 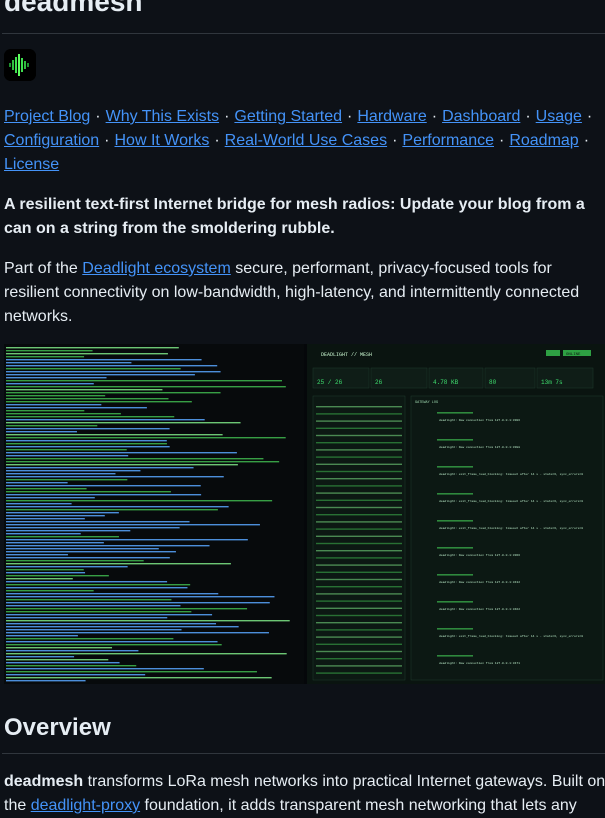 What do you see at coordinates (31, 164) in the screenshot?
I see `nav-link-license: License` at bounding box center [31, 164].